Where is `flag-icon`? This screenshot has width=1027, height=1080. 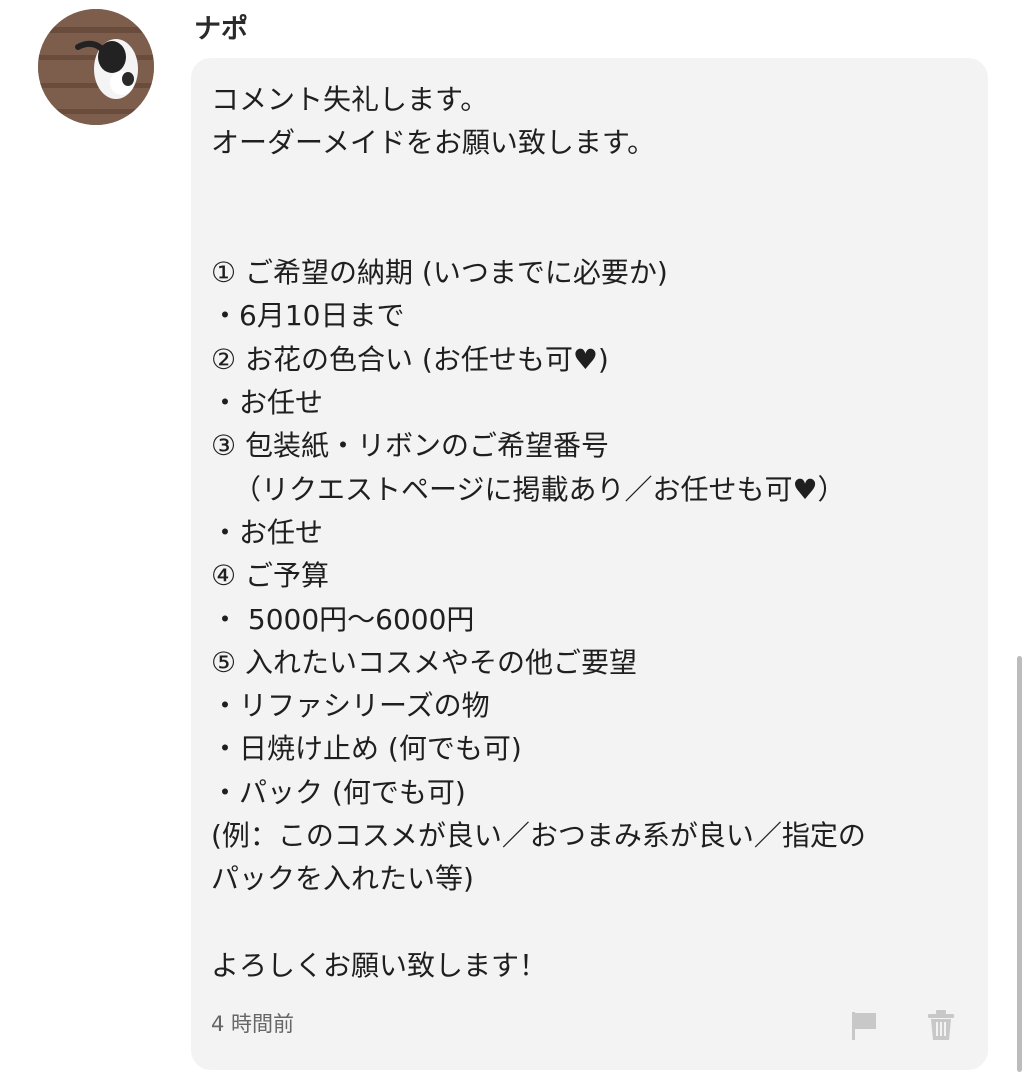 flag-icon is located at coordinates (864, 1026).